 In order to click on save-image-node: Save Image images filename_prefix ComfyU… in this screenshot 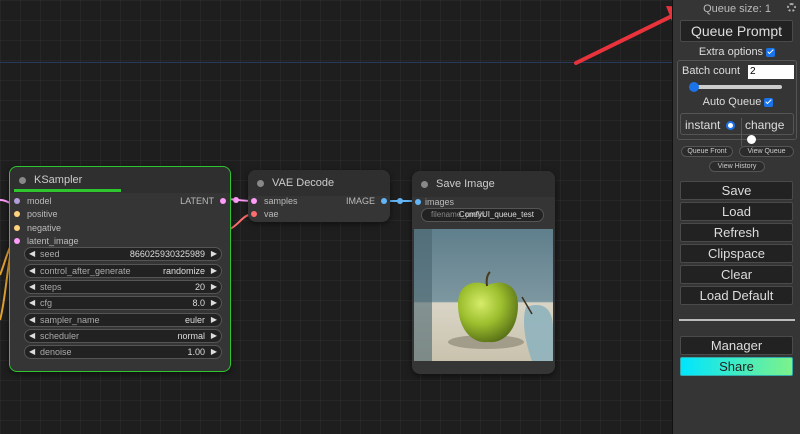, I will do `click(483, 272)`.